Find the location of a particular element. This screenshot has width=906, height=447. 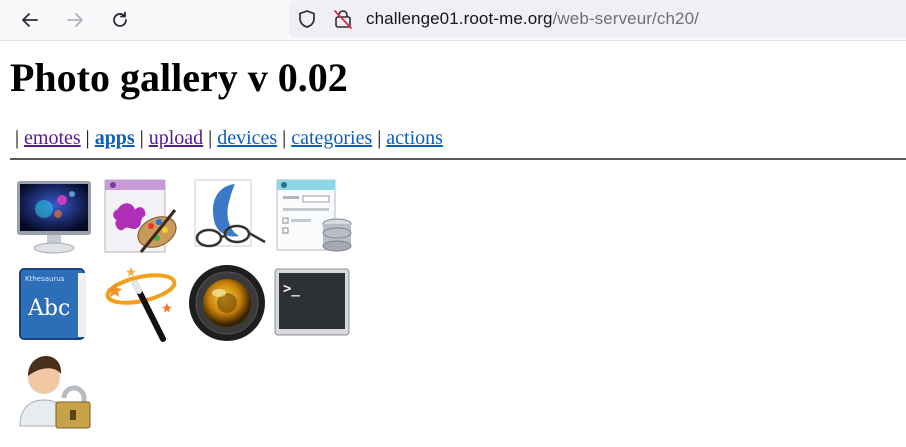

thesaurus-book-icon: Kthesaurus Abc is located at coordinates (52, 304).